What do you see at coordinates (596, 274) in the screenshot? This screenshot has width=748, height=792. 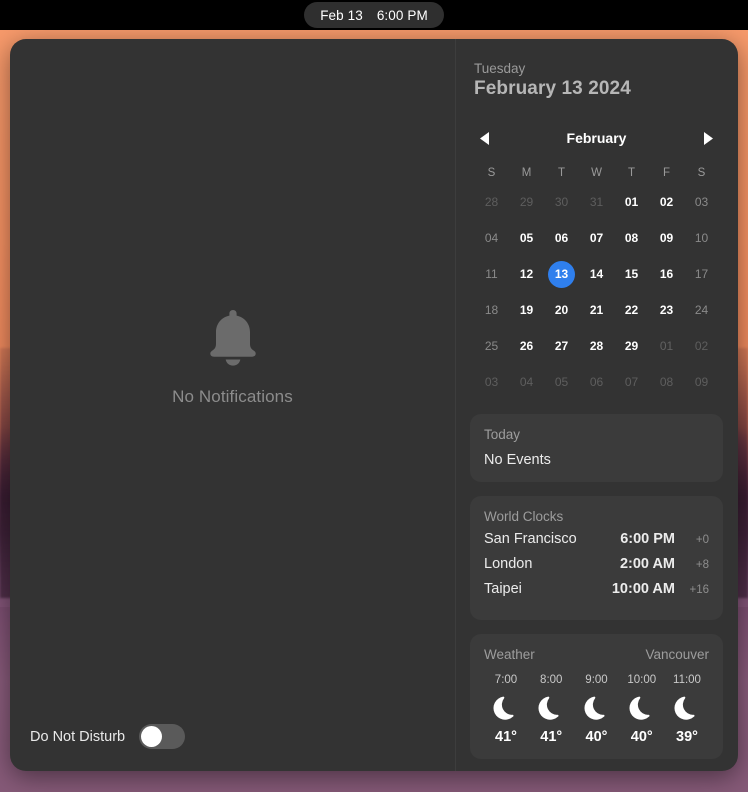 I see `calendar-day: 14` at bounding box center [596, 274].